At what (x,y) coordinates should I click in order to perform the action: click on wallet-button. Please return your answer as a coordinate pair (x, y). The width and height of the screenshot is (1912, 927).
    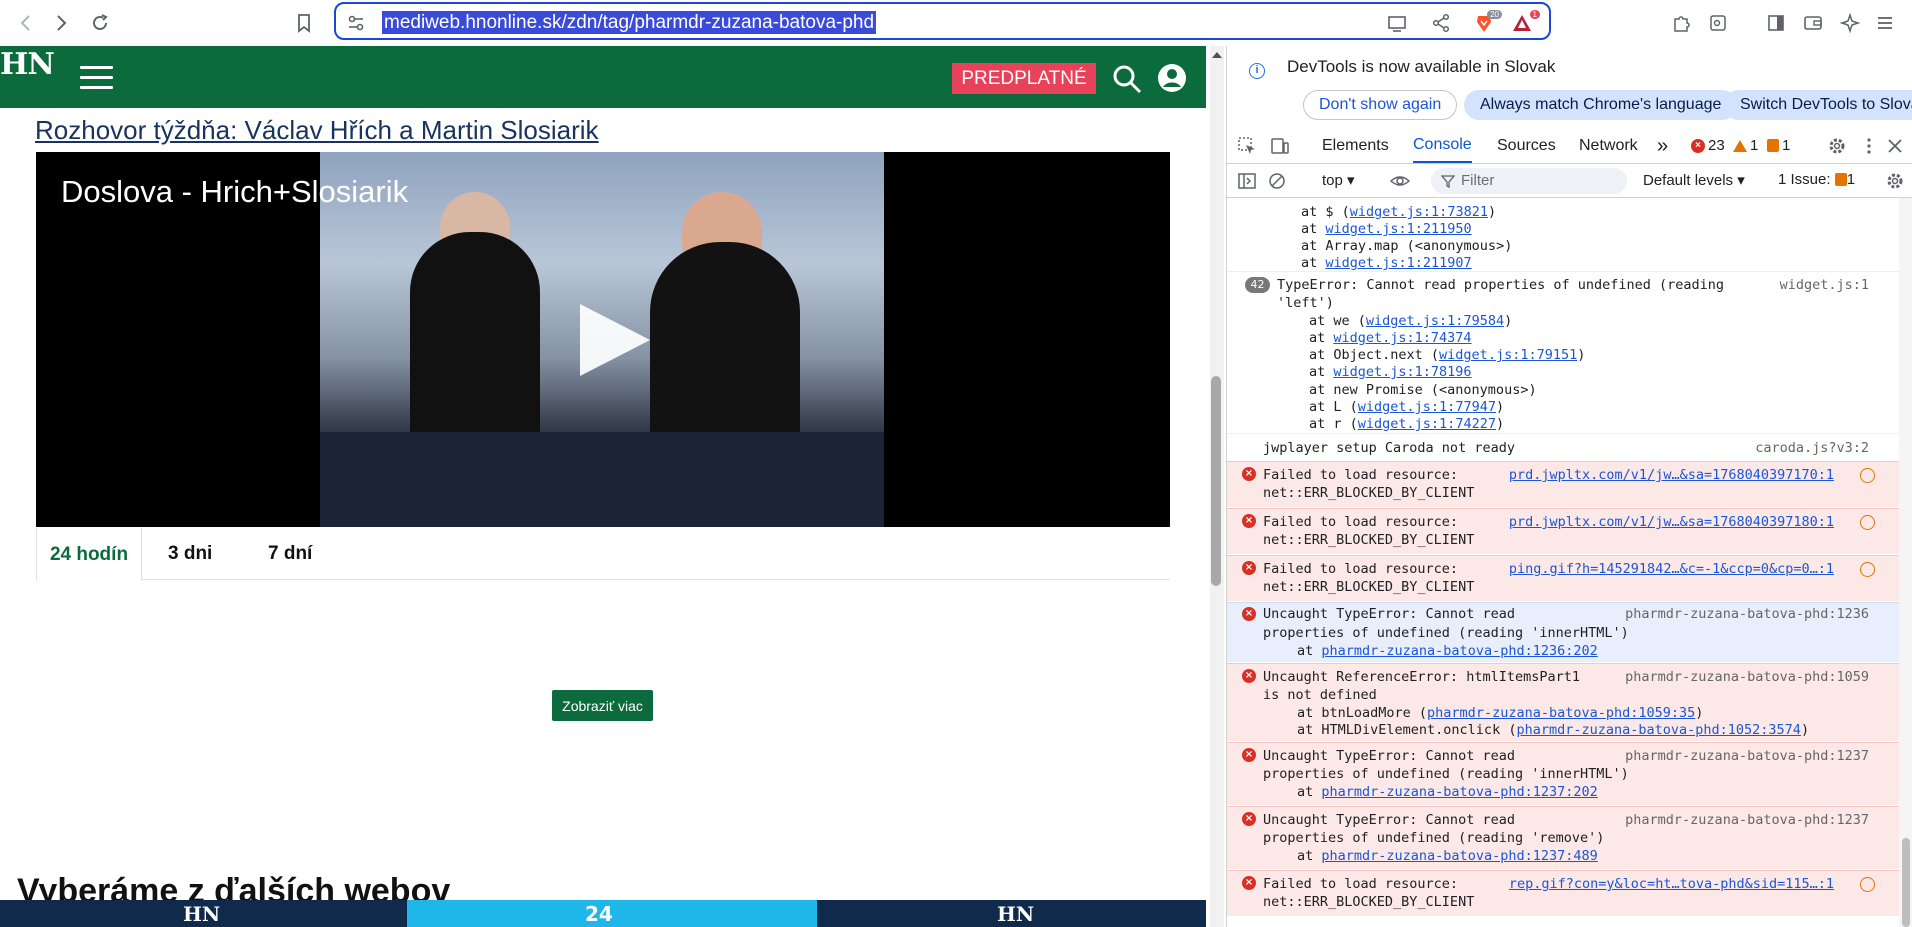
    Looking at the image, I should click on (1813, 23).